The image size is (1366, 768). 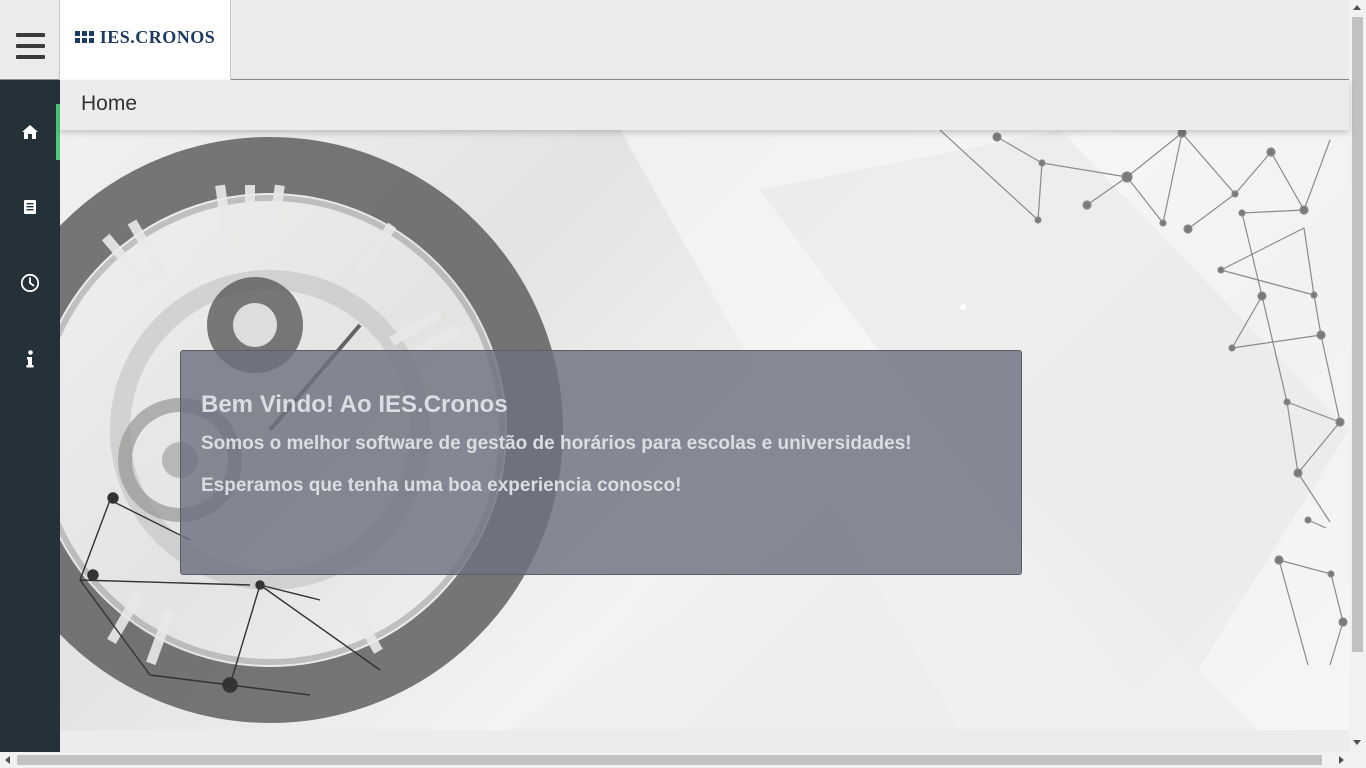 I want to click on menu-toggle-button, so click(x=30, y=40).